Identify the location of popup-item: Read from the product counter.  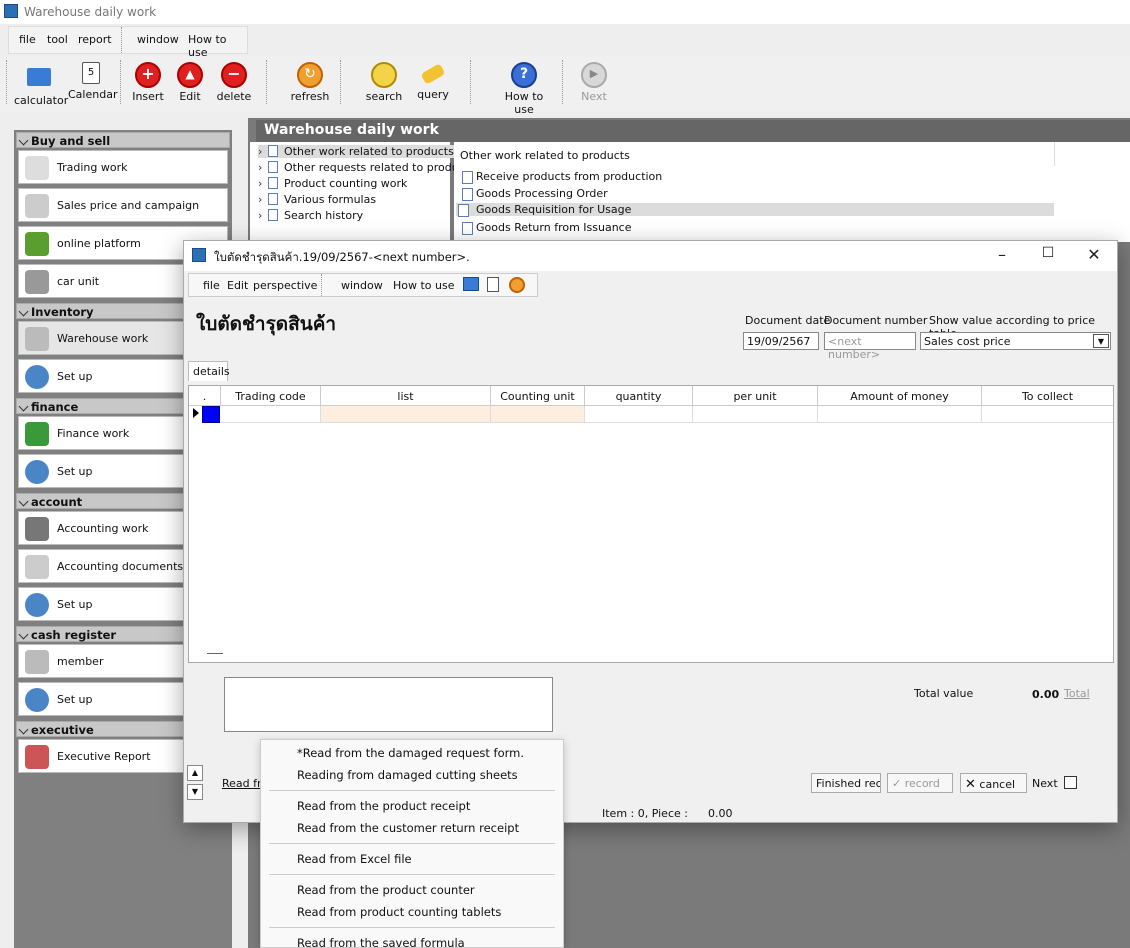
(386, 890).